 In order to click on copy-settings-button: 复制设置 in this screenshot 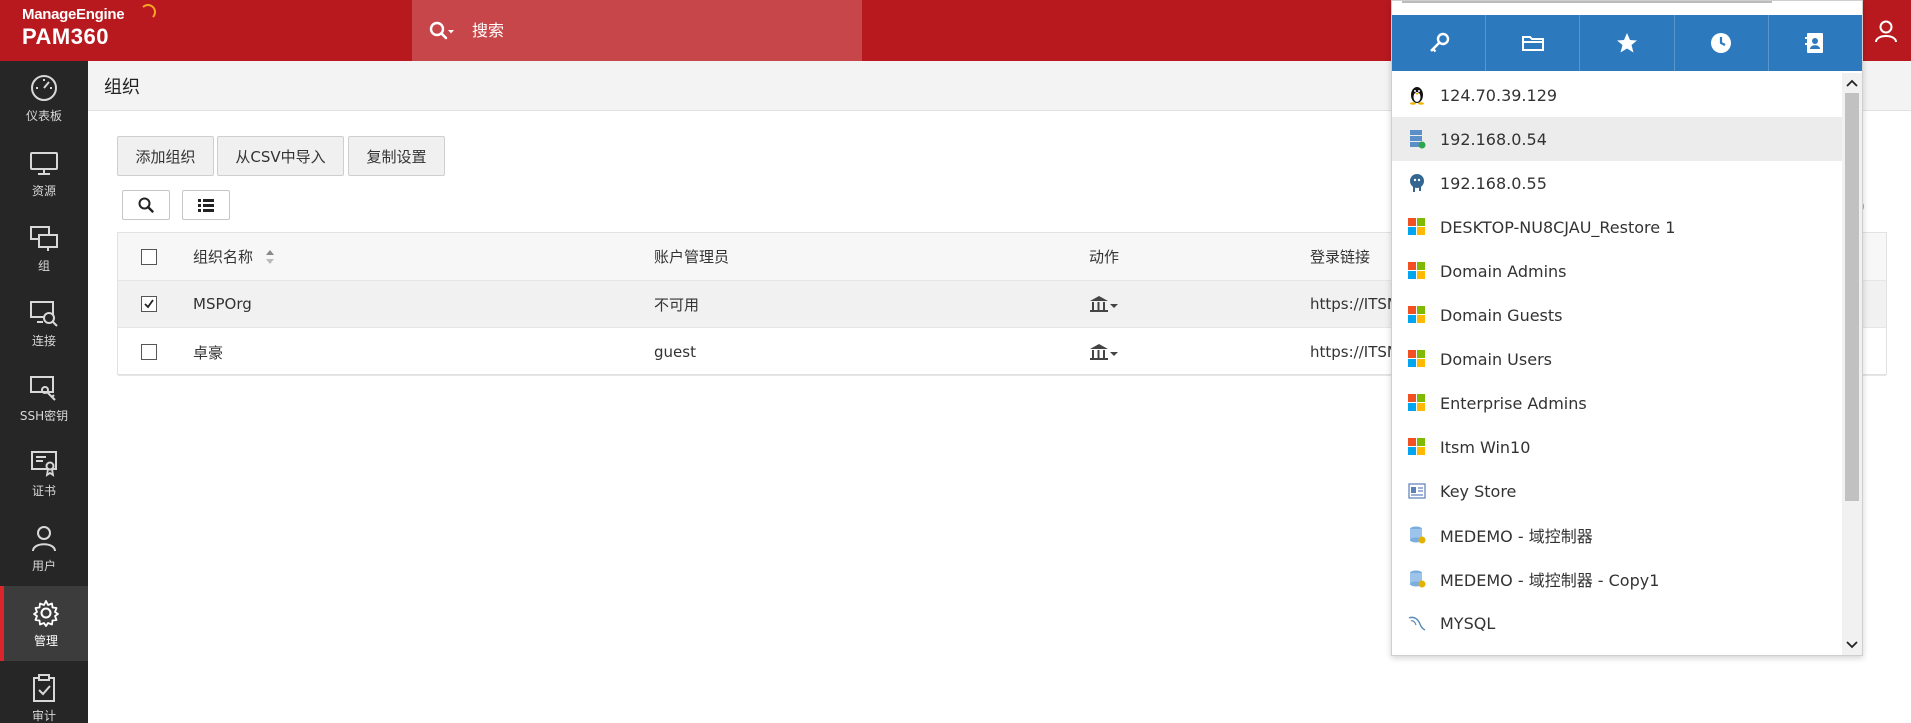, I will do `click(396, 156)`.